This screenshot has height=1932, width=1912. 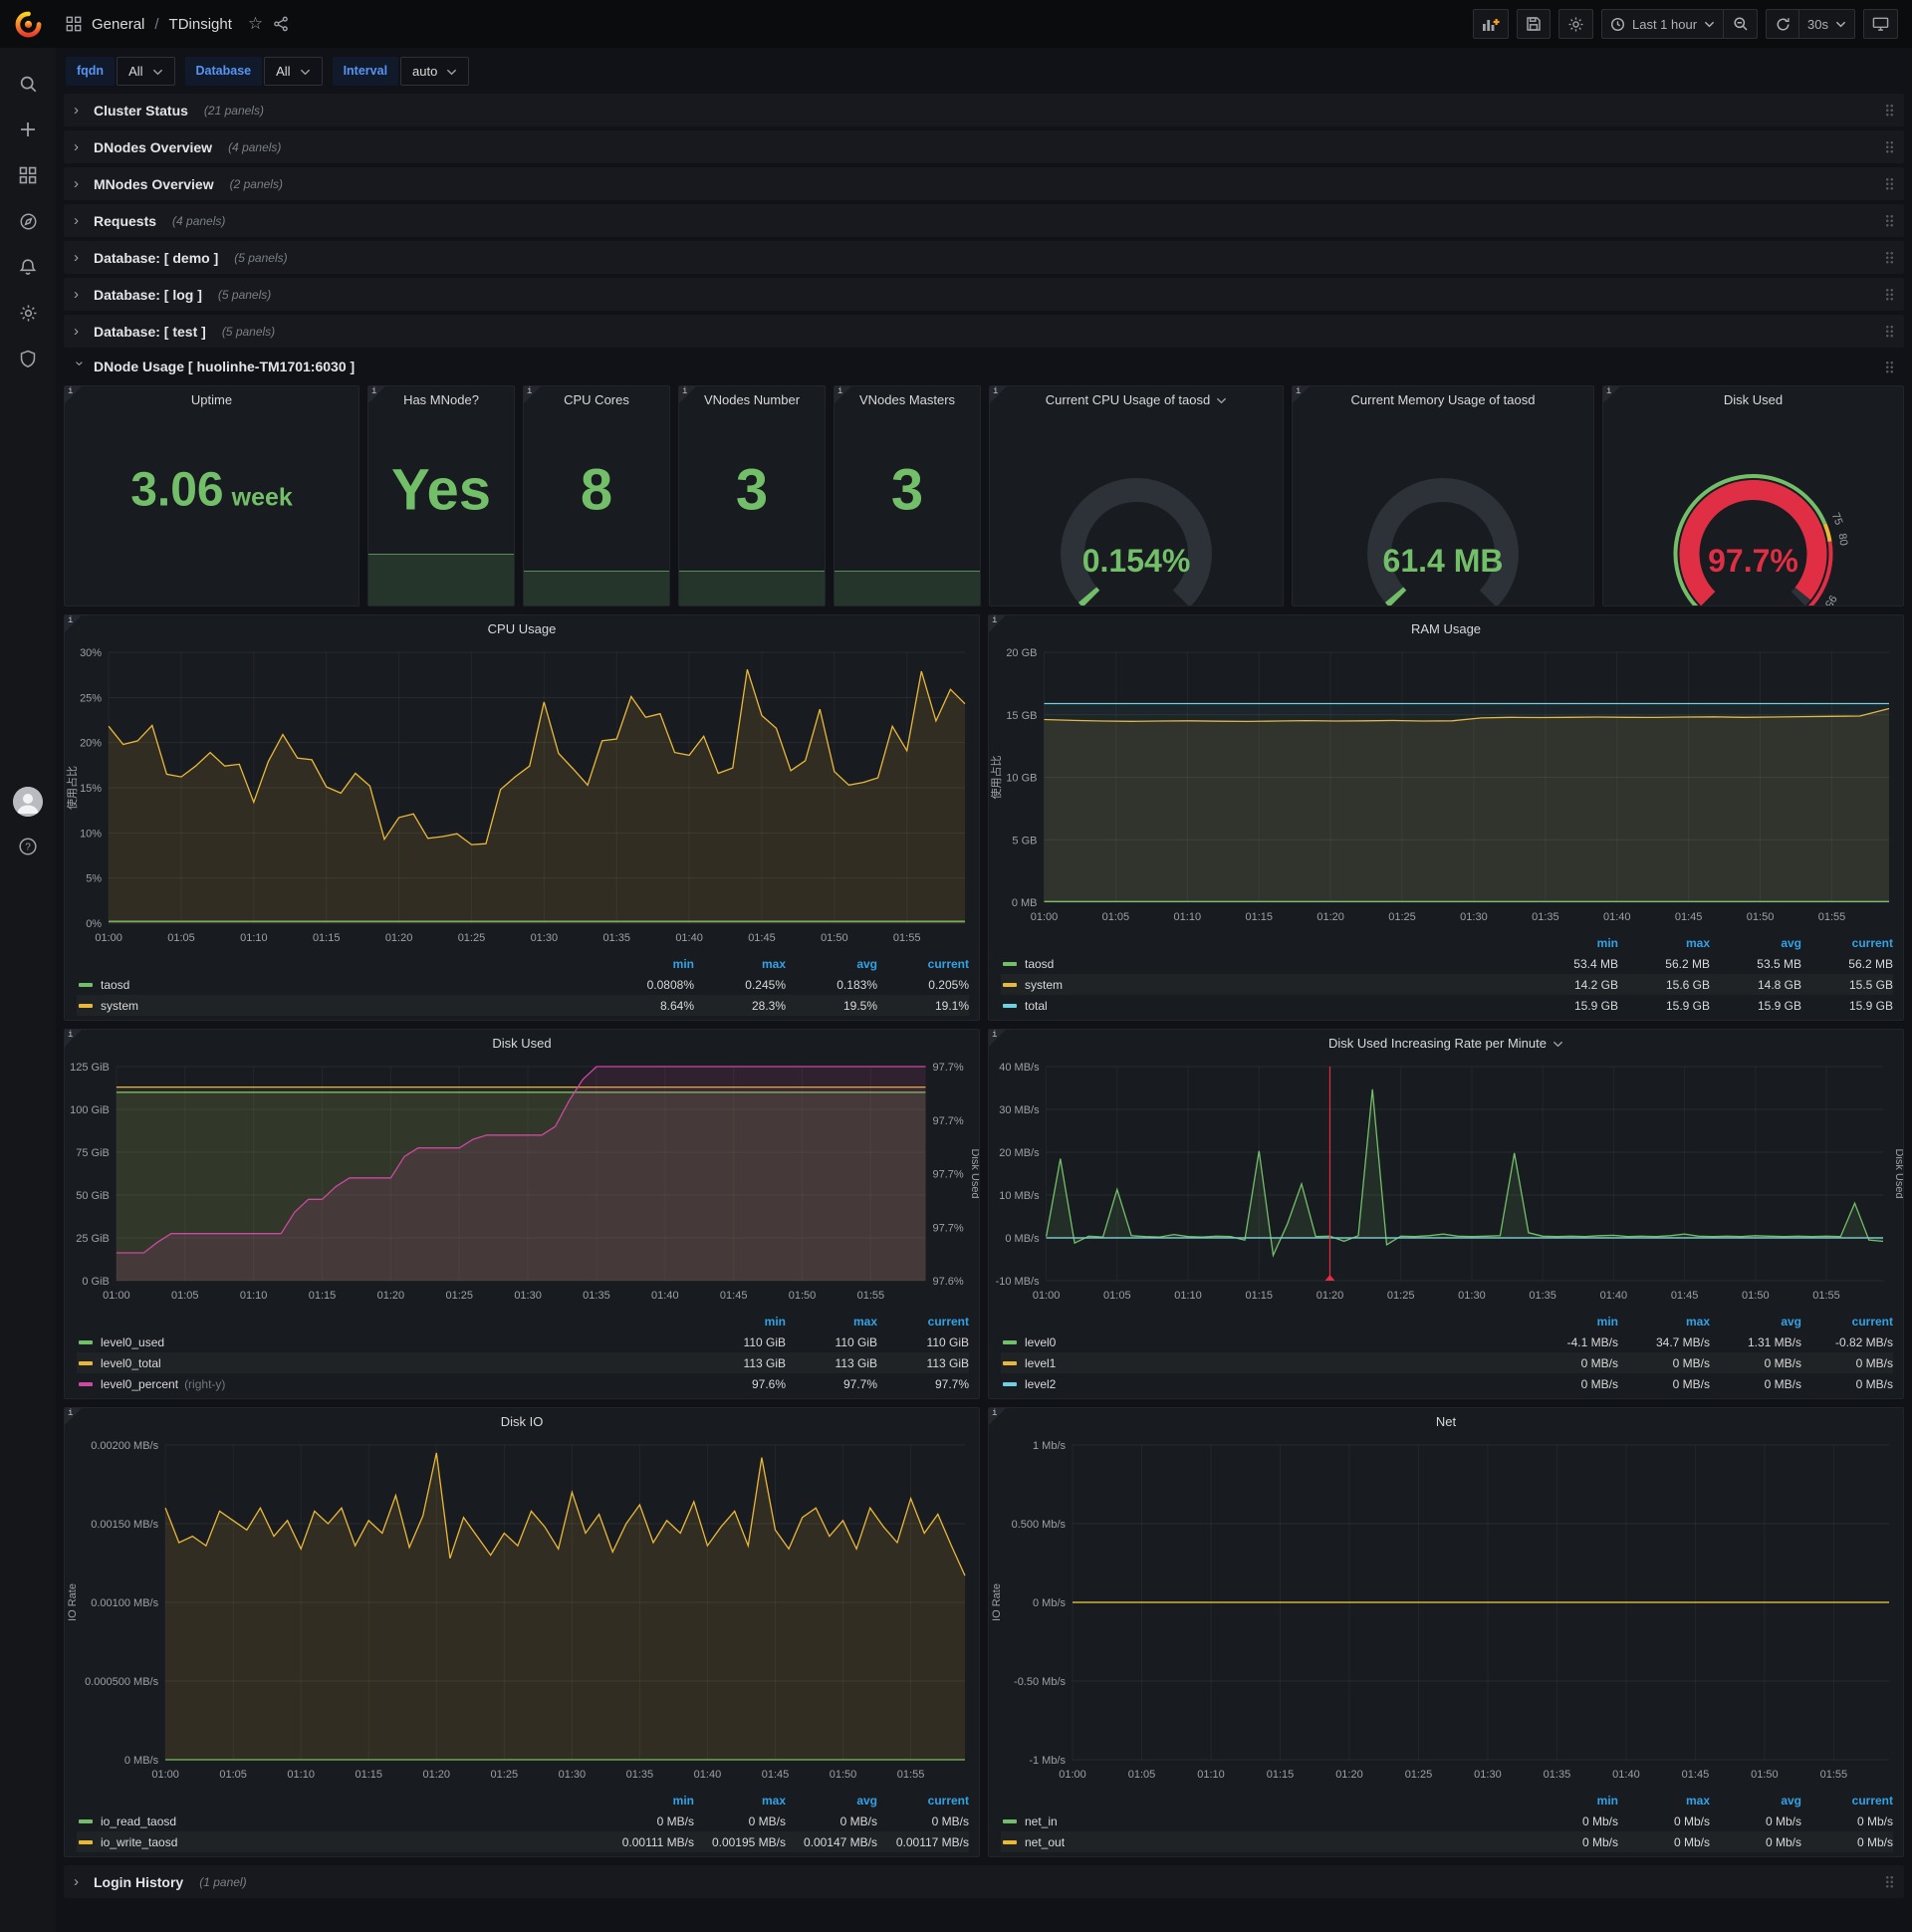 What do you see at coordinates (984, 258) in the screenshot?
I see `row-database-demo: › Database: [ demo ] (5 panels)` at bounding box center [984, 258].